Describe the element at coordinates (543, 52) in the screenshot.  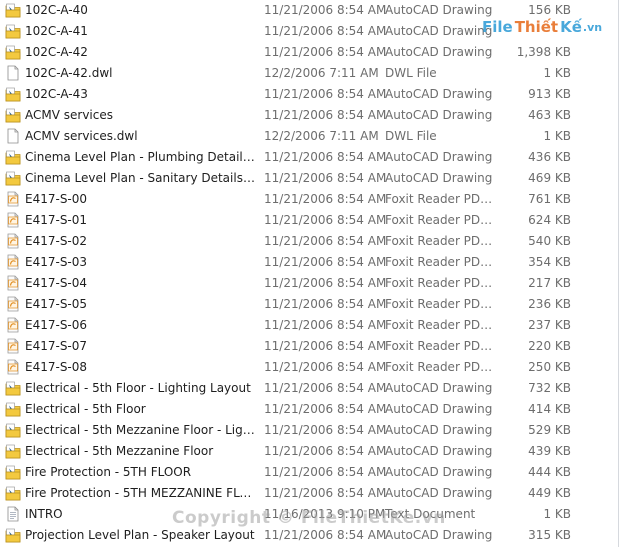
I see `file-size: 1,398 KB` at that location.